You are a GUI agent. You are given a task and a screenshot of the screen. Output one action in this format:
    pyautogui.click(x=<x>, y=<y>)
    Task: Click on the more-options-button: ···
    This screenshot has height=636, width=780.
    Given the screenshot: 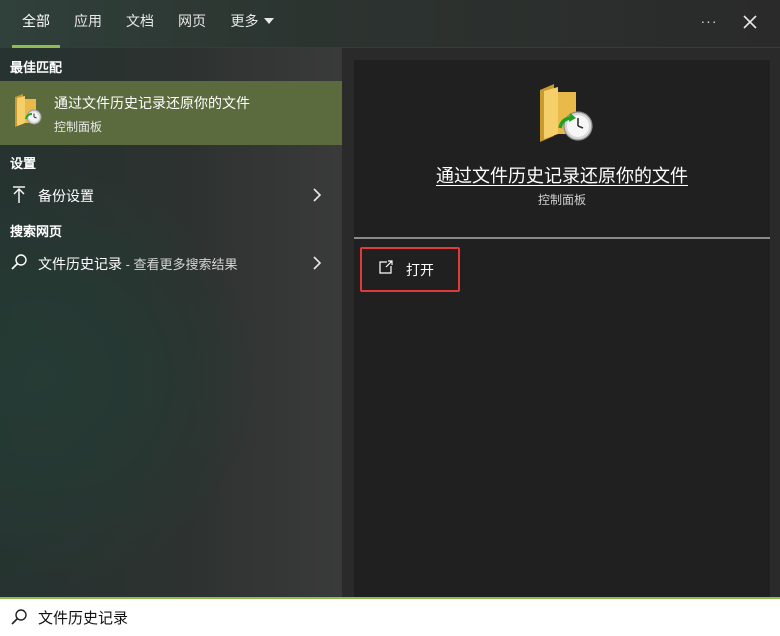 What is the action you would take?
    pyautogui.click(x=709, y=21)
    